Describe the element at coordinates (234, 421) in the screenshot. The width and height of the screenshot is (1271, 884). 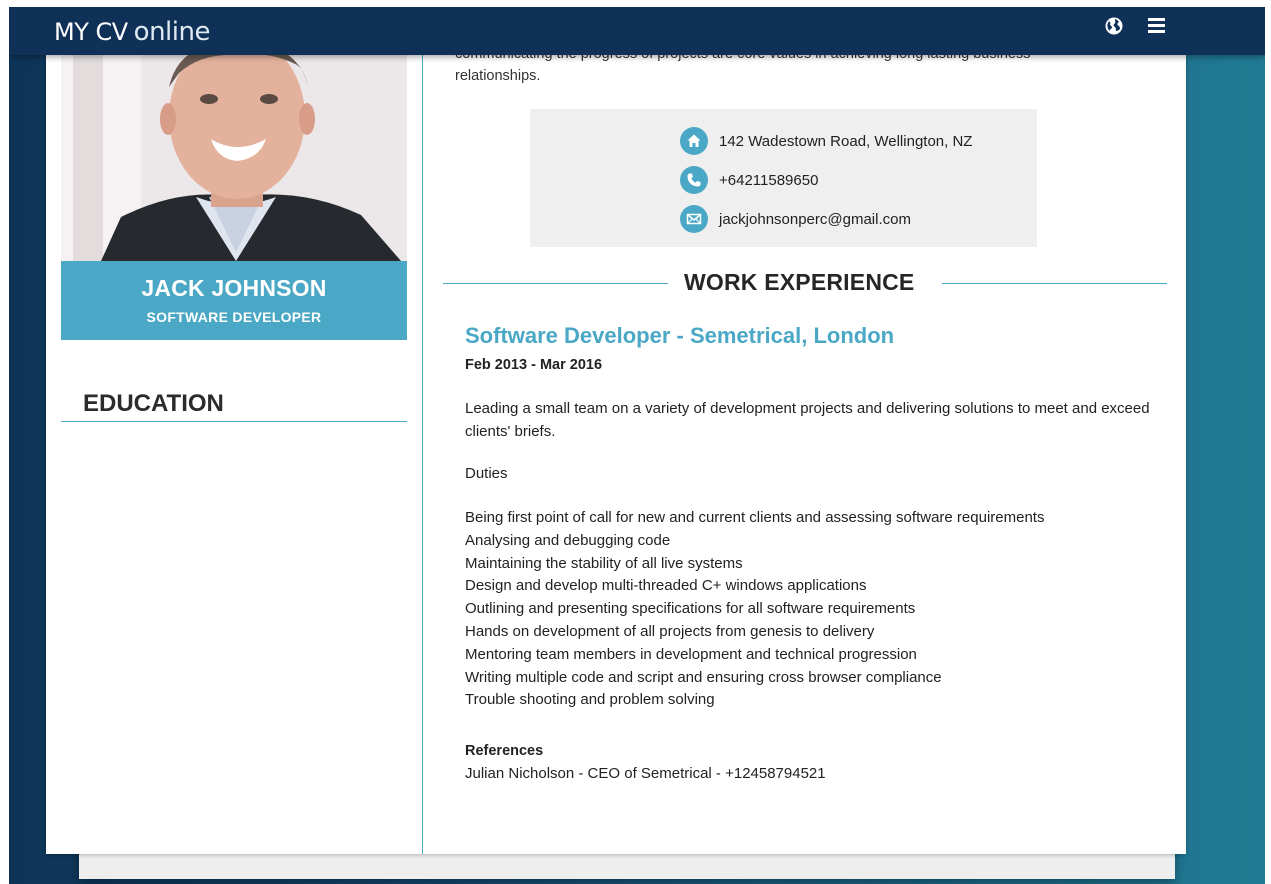
I see `education-divider` at that location.